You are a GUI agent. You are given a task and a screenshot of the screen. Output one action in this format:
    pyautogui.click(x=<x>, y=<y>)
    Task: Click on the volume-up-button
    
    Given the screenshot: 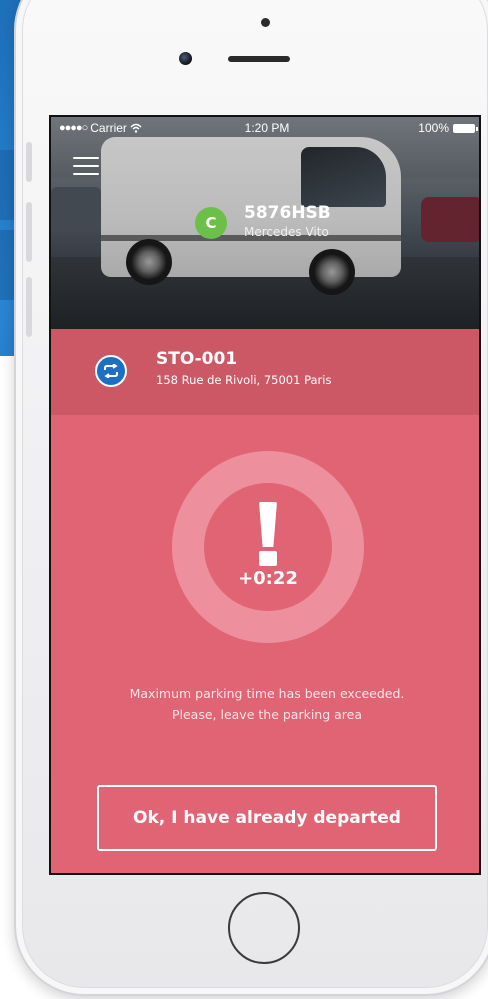 What is the action you would take?
    pyautogui.click(x=29, y=232)
    